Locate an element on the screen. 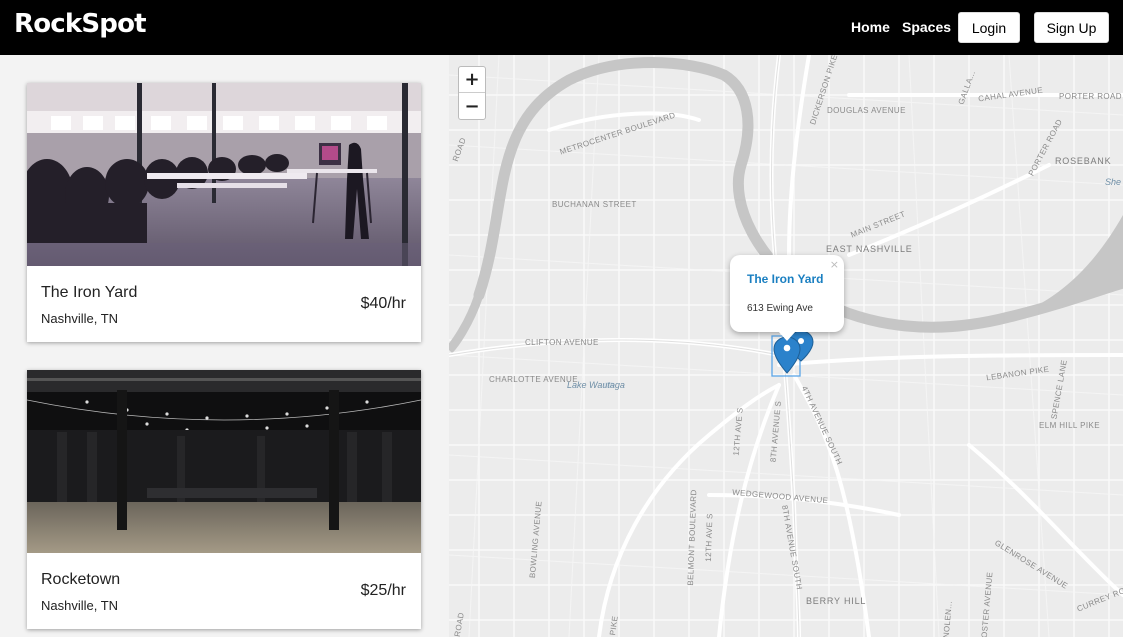 This screenshot has width=1123, height=637. listing-info: The Iron Yard Nashville, TN $40/hr is located at coordinates (224, 304).